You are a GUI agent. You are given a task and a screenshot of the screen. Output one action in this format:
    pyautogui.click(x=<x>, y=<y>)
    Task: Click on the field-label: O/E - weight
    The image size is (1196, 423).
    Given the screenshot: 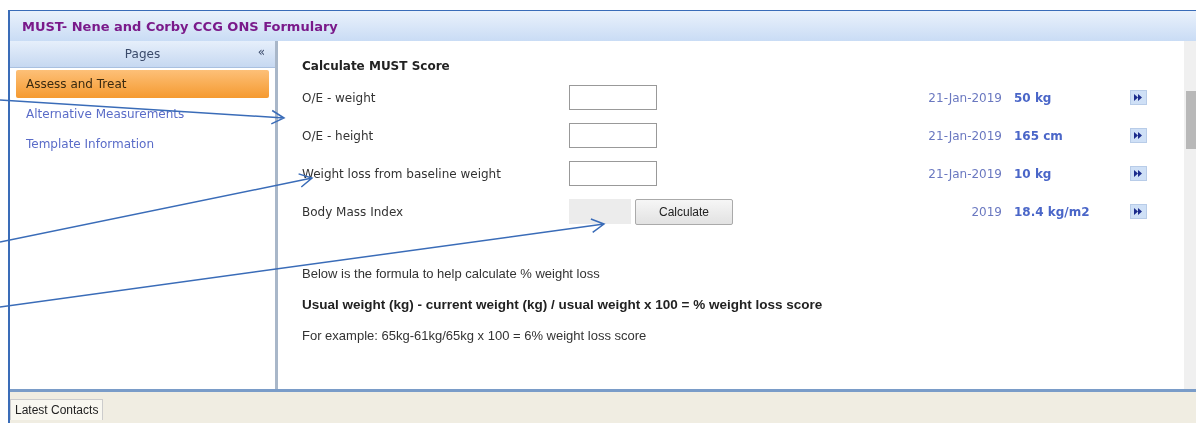 What is the action you would take?
    pyautogui.click(x=339, y=97)
    